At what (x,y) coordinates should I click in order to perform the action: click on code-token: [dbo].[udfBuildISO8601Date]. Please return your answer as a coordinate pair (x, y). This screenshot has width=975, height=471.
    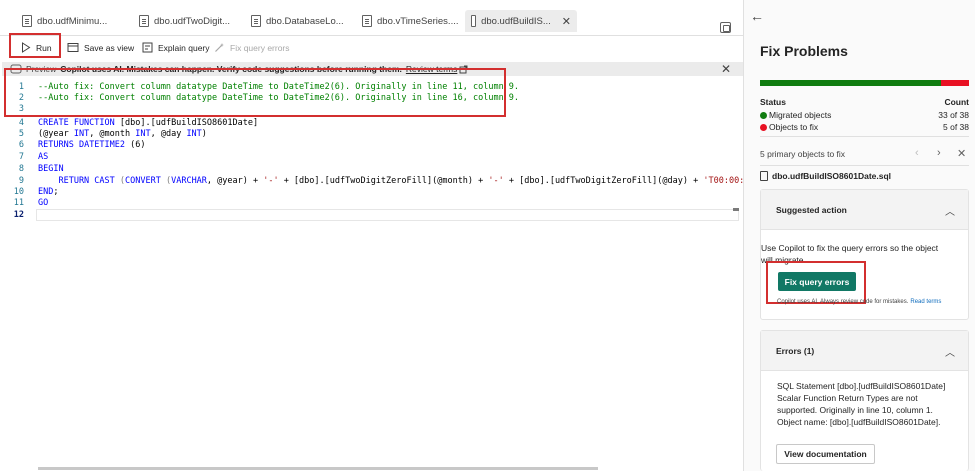
    Looking at the image, I should click on (189, 123).